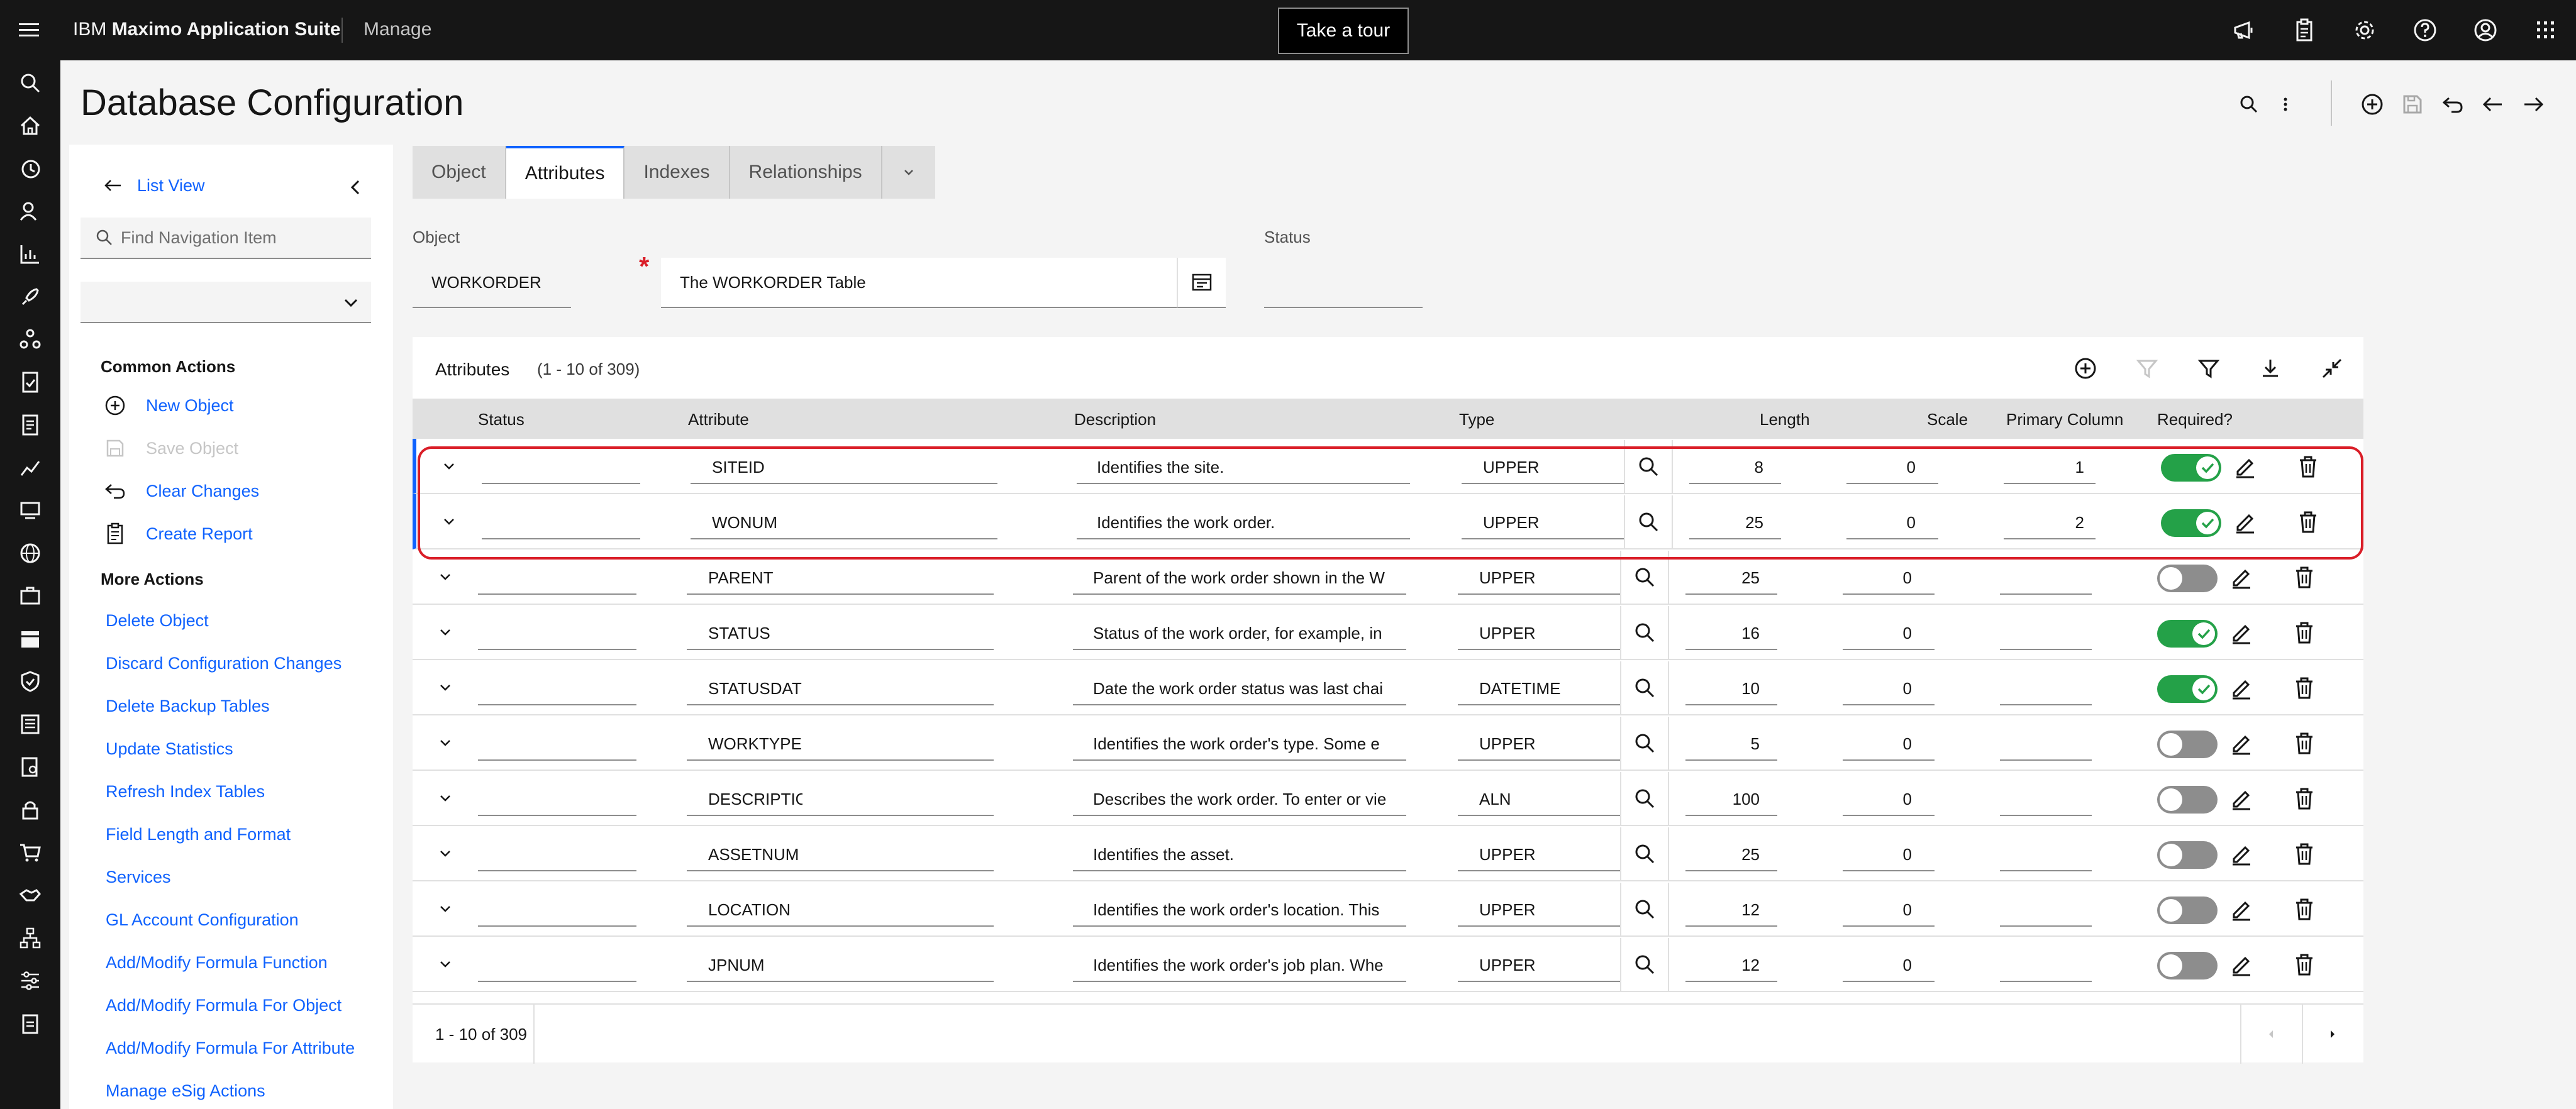 This screenshot has height=1109, width=2576. What do you see at coordinates (30, 853) in the screenshot?
I see `cart-icon` at bounding box center [30, 853].